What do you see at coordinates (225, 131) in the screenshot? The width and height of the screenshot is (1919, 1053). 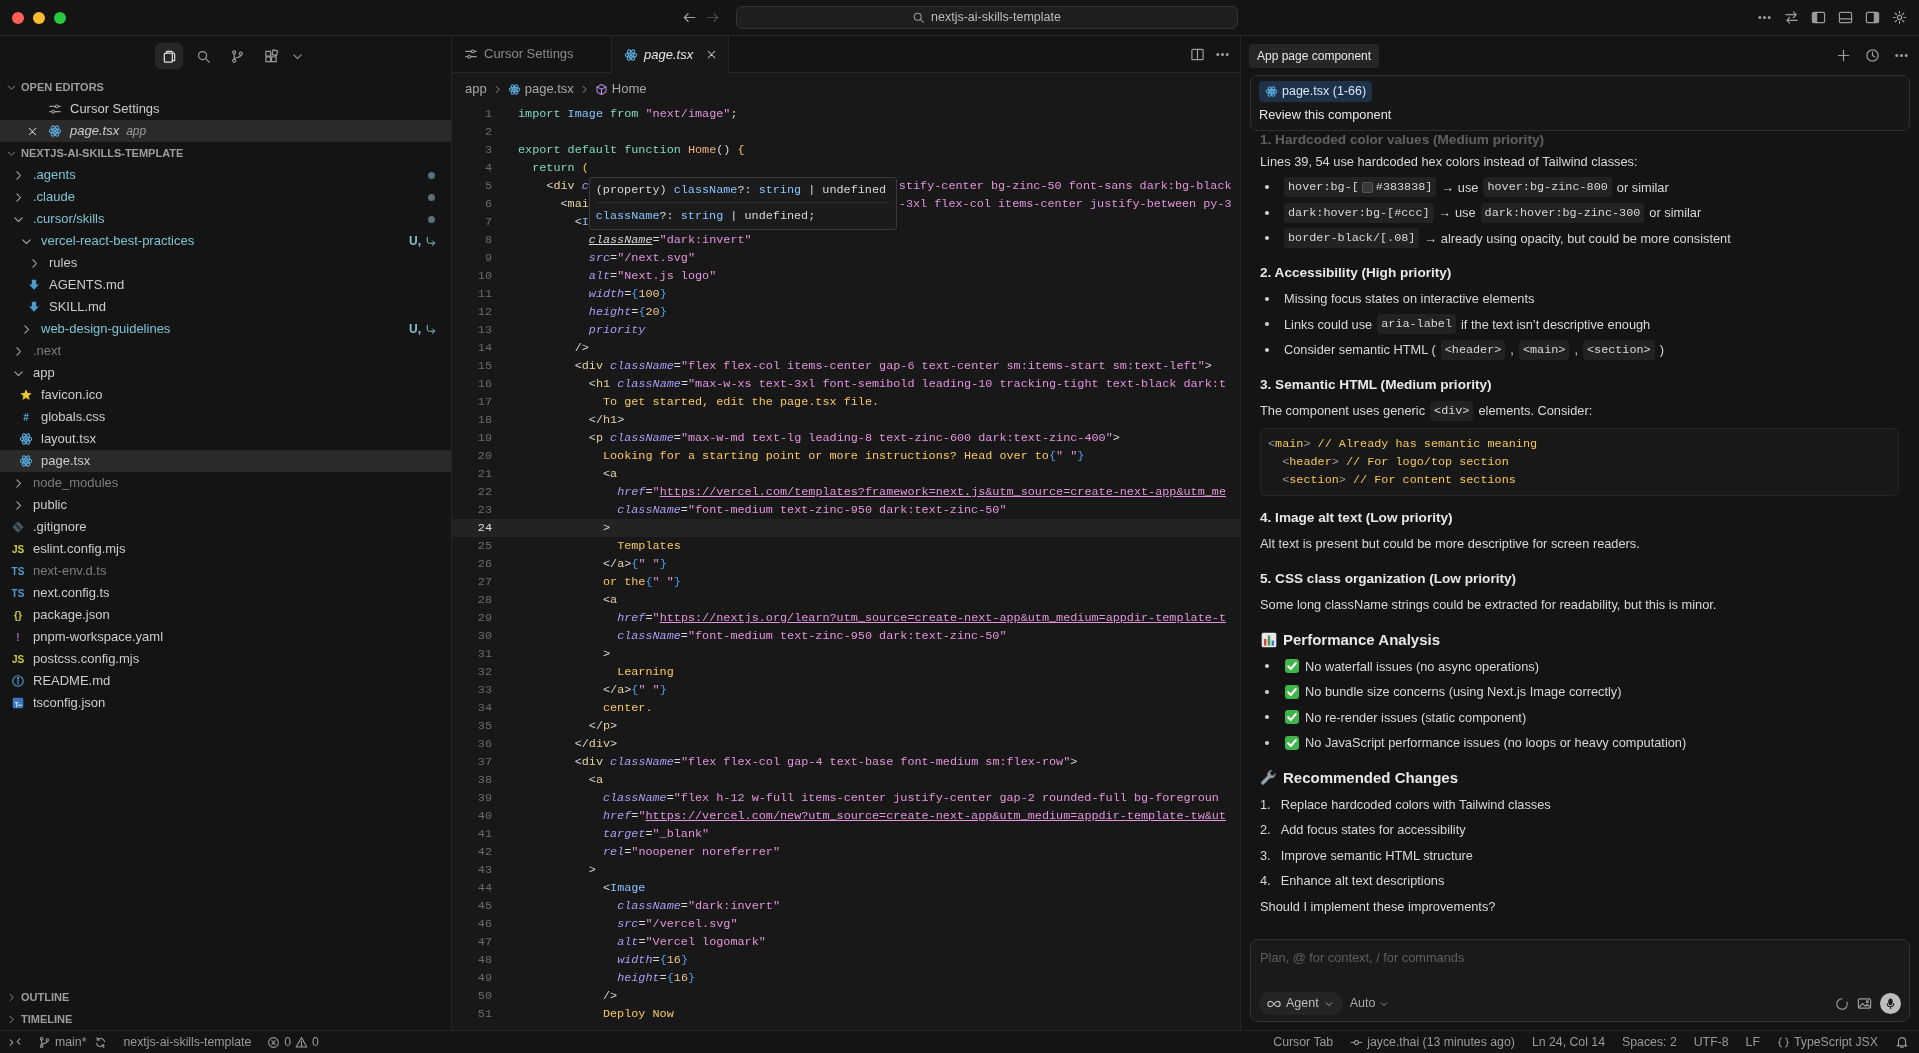 I see `open-editor-item: page.tsx app` at bounding box center [225, 131].